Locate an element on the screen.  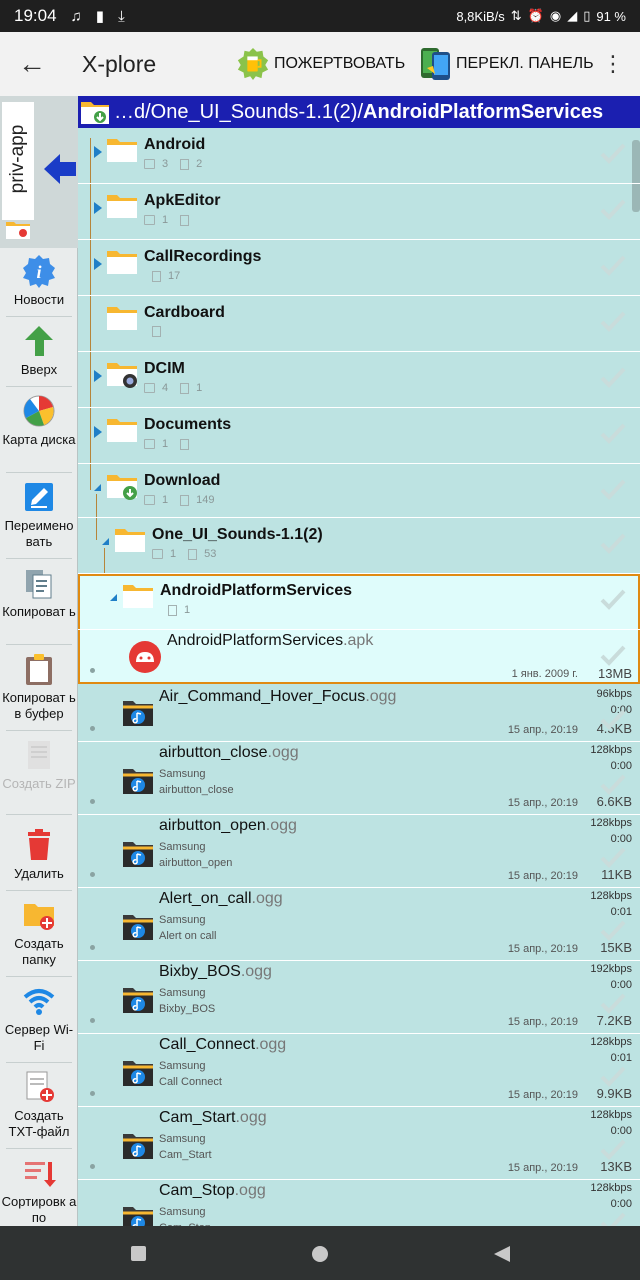
back-arrow-icon: ← is located at coordinates (32, 64).